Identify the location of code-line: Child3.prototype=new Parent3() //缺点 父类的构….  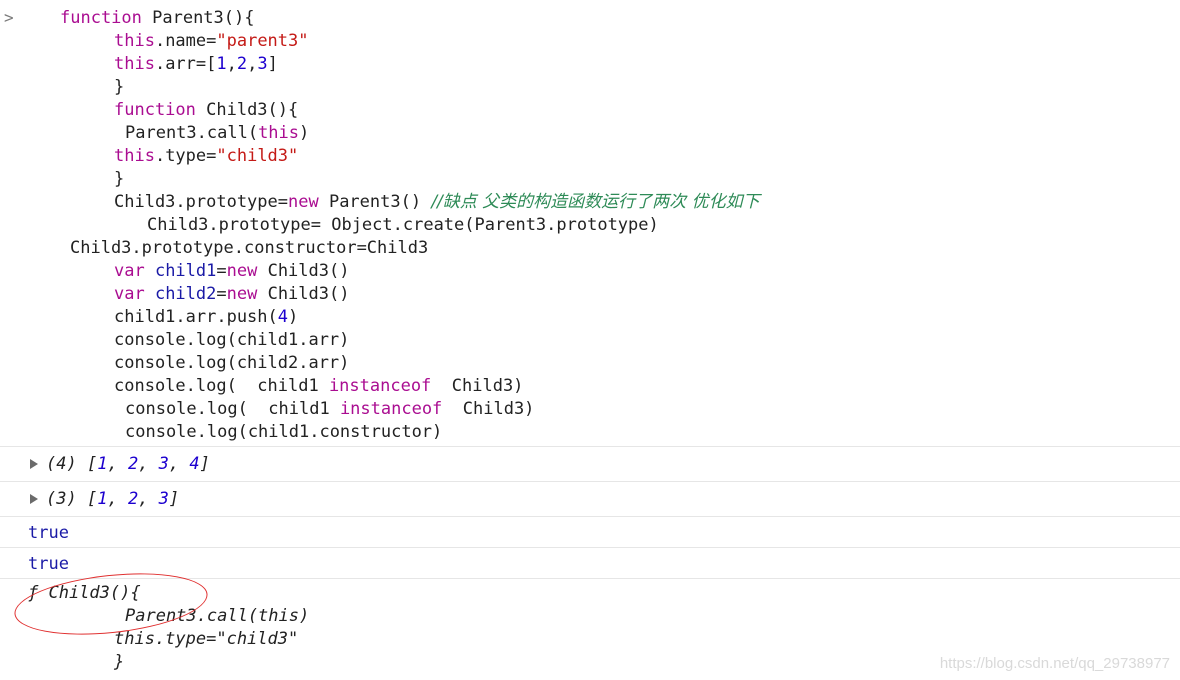
(437, 202).